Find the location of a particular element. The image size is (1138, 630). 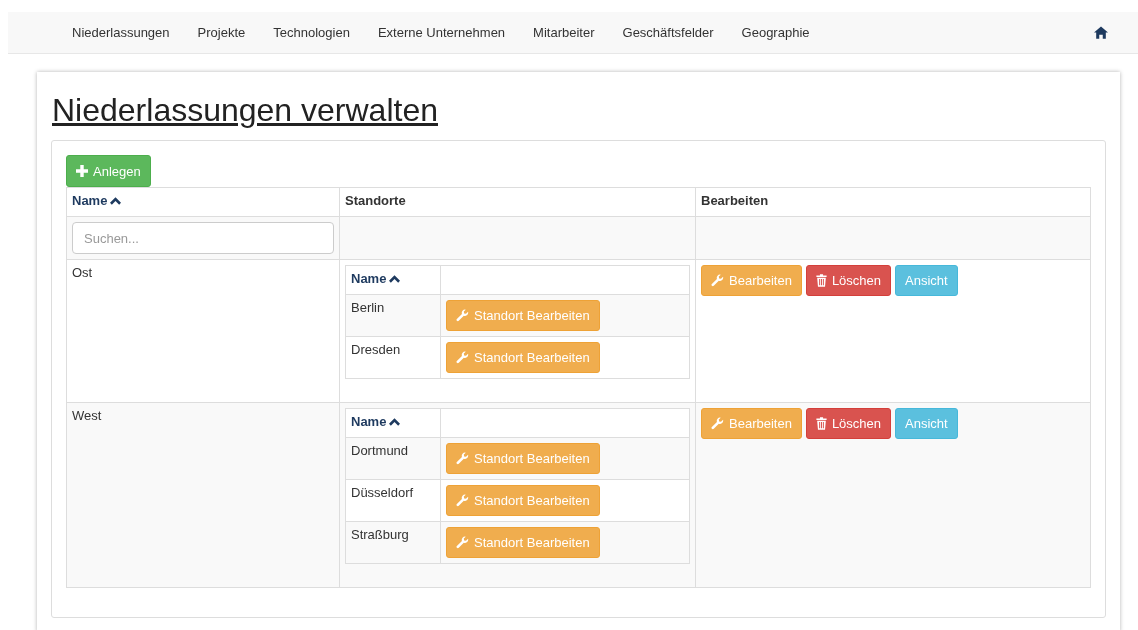

nav-link: Mitarbeiter is located at coordinates (564, 32).